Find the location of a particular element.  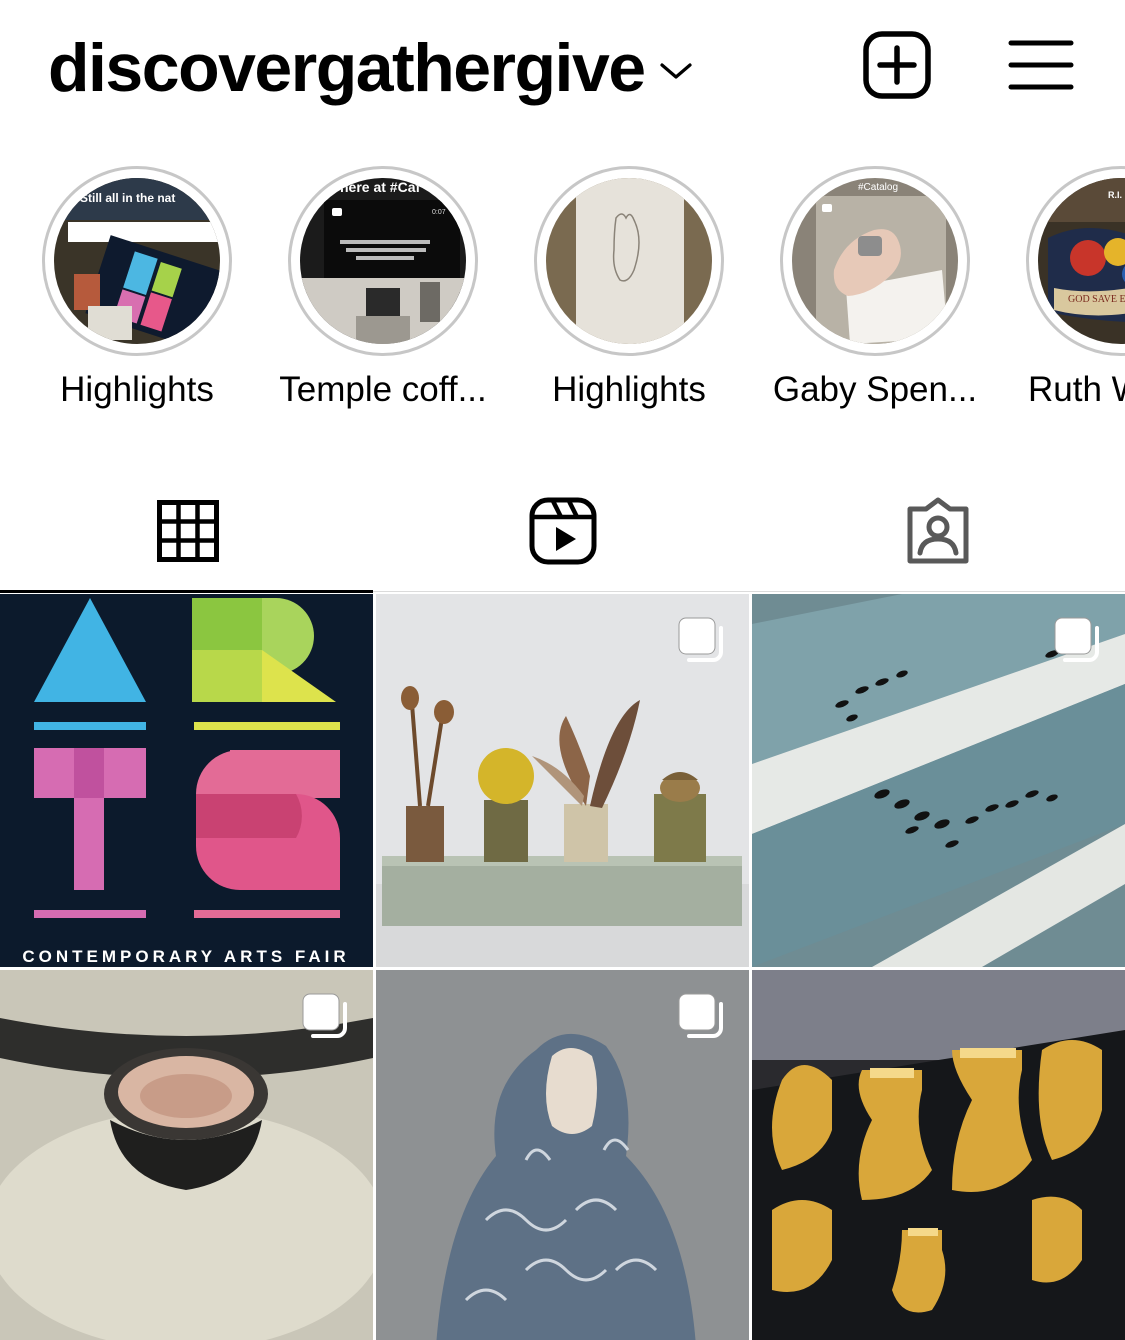

post-image: CONTEMPORARY ARTS FAIR is located at coordinates (186, 780).